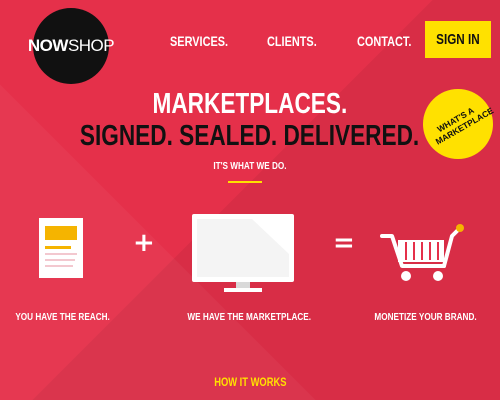  I want to click on tagline-text: IT'S WHAT WE DO., so click(250, 166).